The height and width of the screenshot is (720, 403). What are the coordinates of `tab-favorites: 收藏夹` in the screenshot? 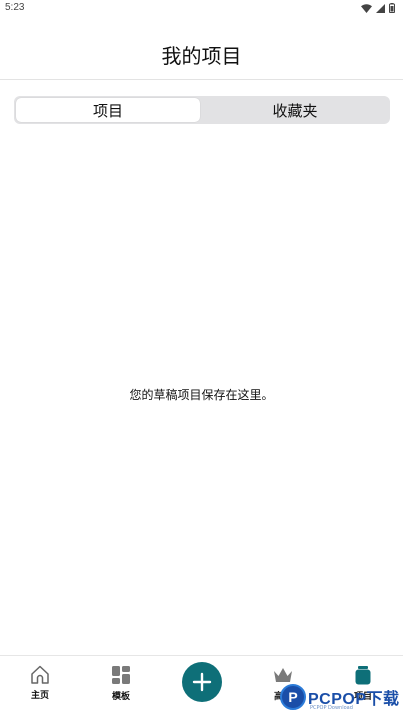 It's located at (295, 110).